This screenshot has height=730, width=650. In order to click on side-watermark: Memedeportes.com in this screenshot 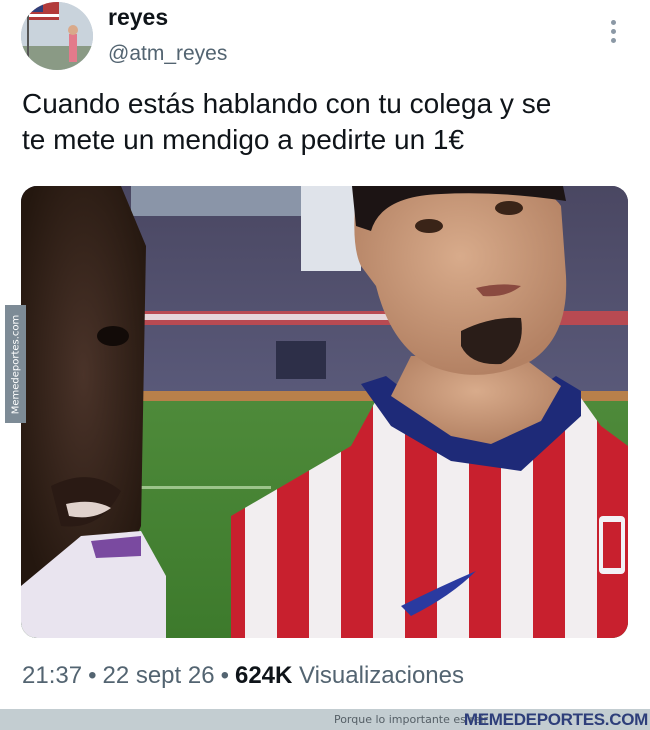, I will do `click(15, 364)`.